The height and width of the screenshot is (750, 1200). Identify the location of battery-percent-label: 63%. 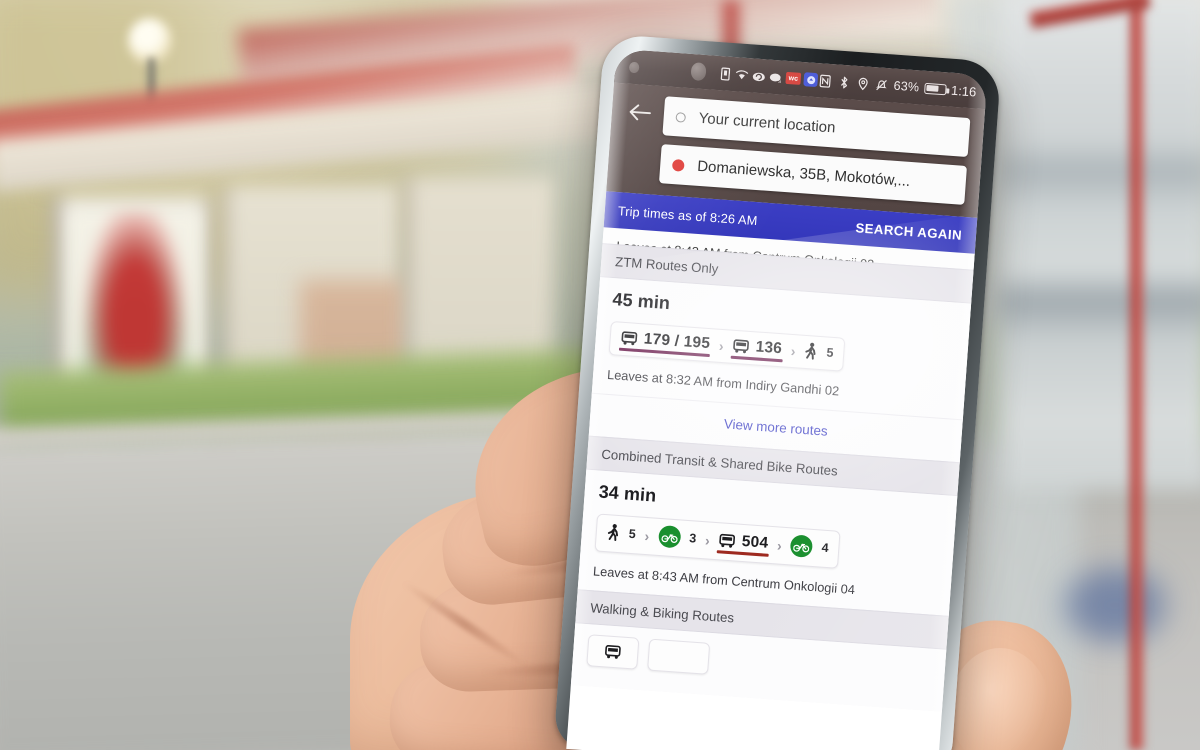
(906, 86).